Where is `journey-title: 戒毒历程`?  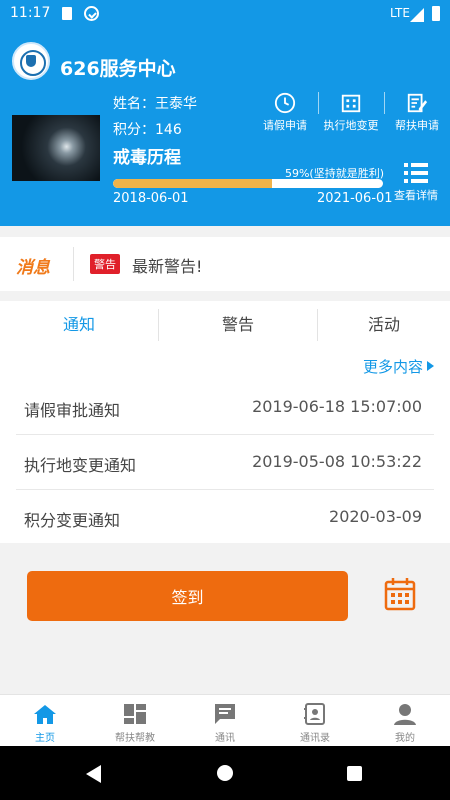
journey-title: 戒毒历程 is located at coordinates (147, 158).